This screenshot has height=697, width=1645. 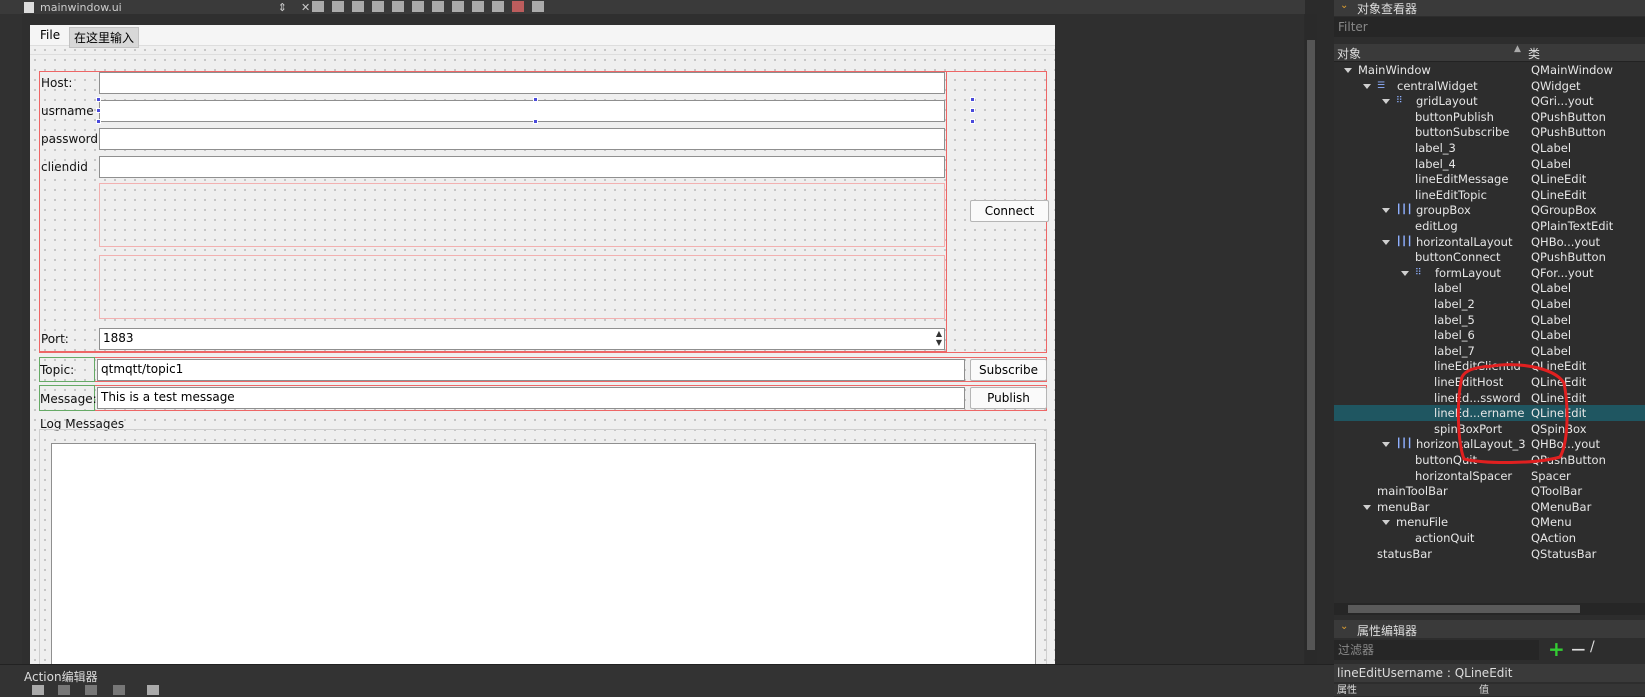 What do you see at coordinates (68, 399) in the screenshot?
I see `message-label: Message:` at bounding box center [68, 399].